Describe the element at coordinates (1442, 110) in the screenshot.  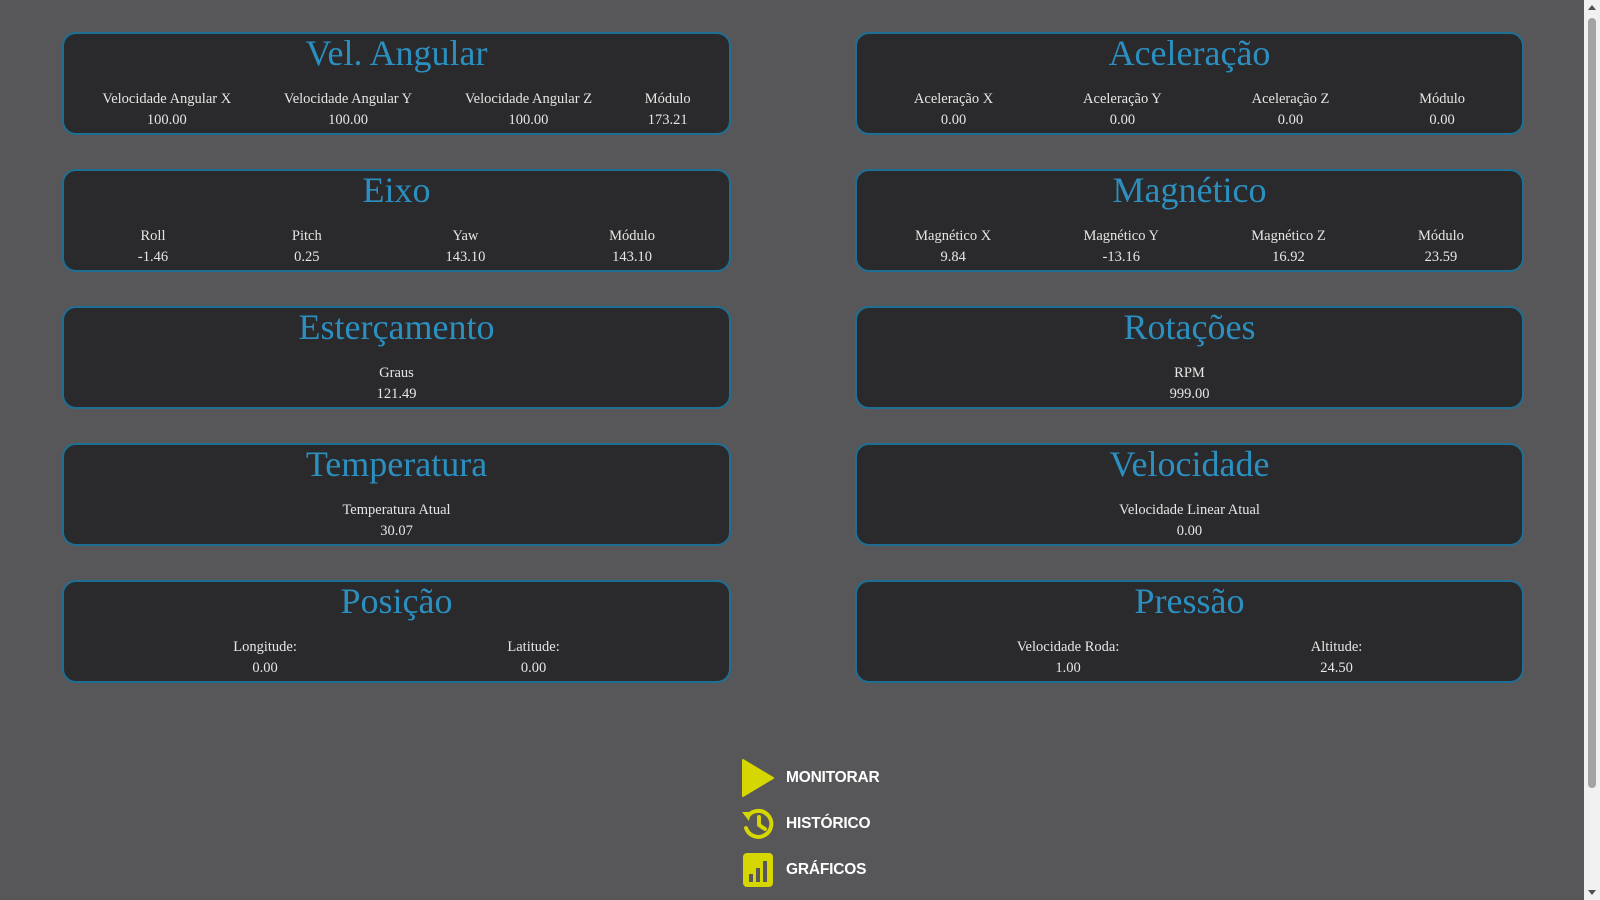
I see `field-aceleracao-modulo: Módulo 0.00` at that location.